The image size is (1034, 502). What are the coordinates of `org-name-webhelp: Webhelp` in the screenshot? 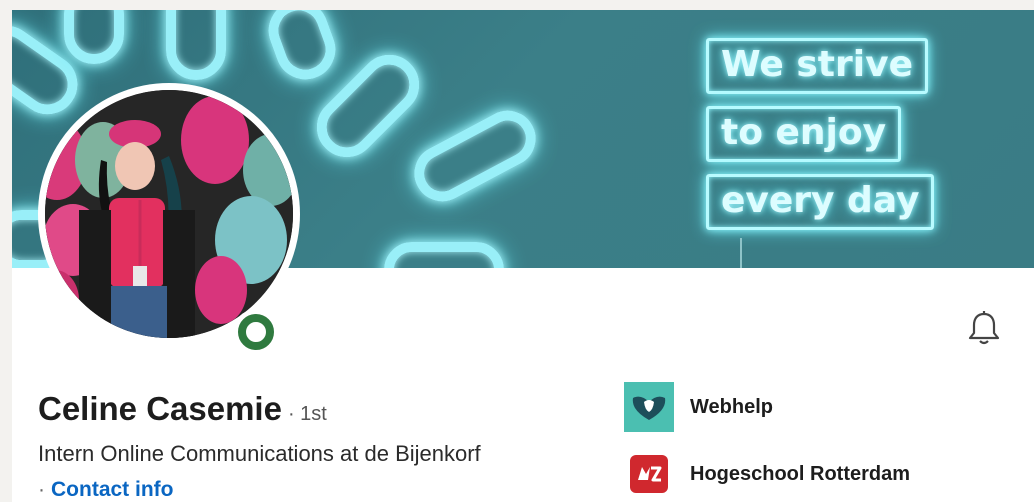 It's located at (731, 406).